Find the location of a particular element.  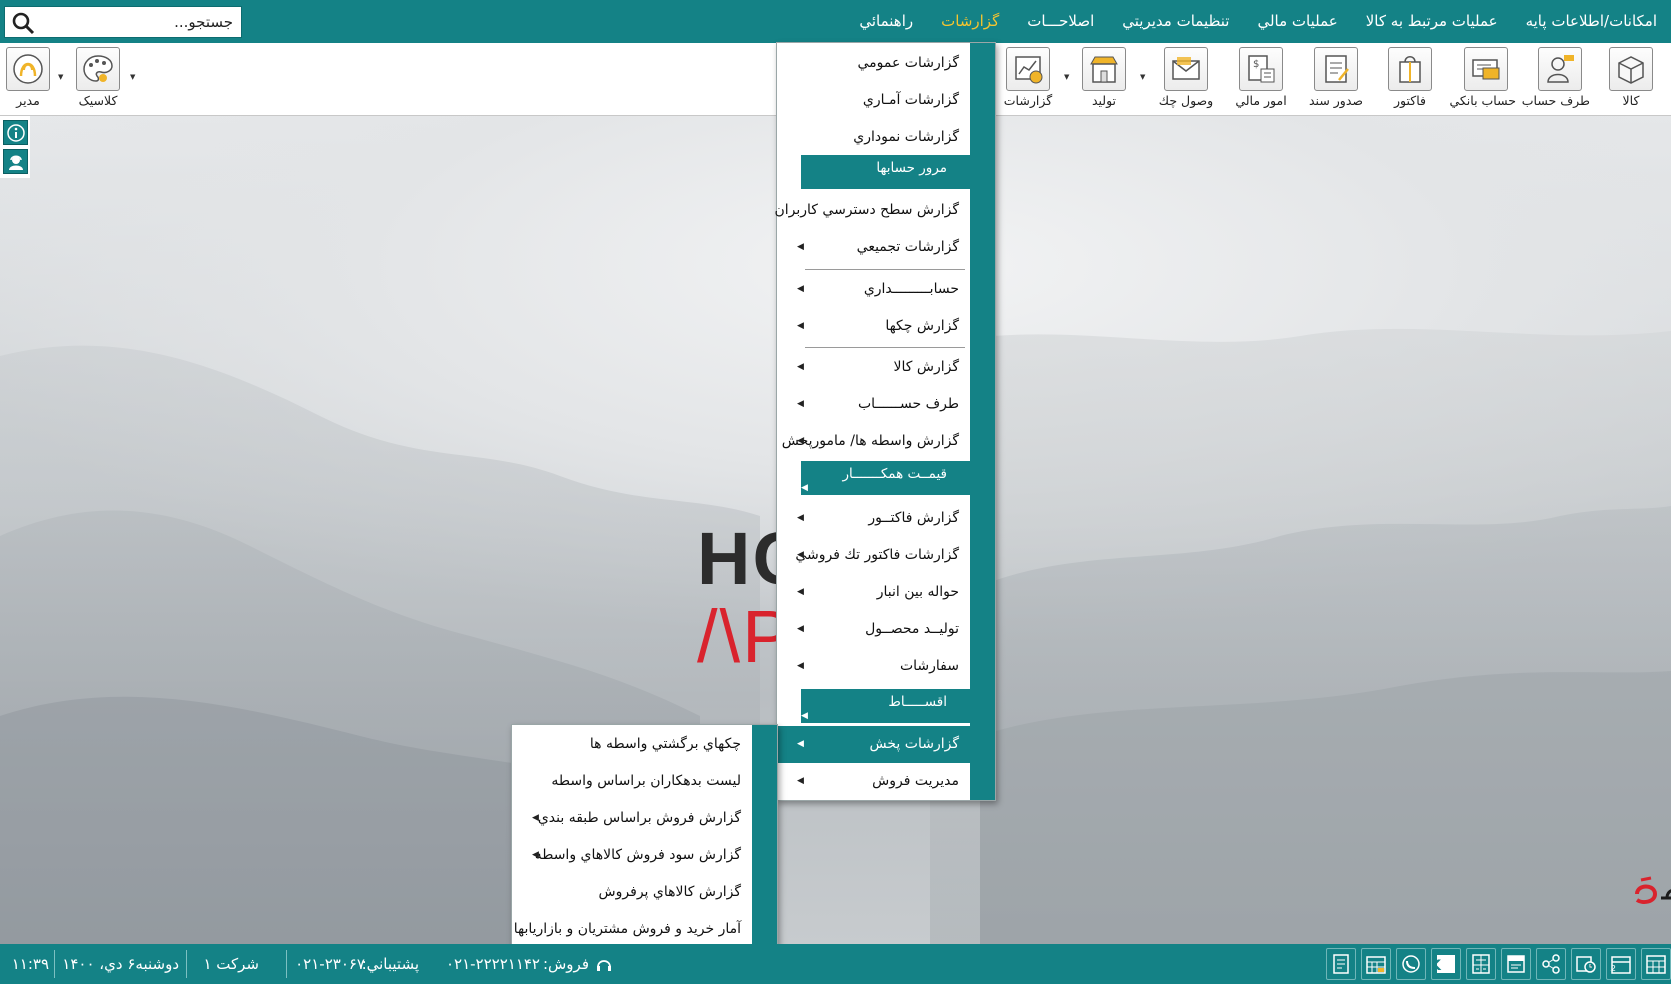

menu-goods-operations: عمليات مرتبط به کالا is located at coordinates (1432, 21).